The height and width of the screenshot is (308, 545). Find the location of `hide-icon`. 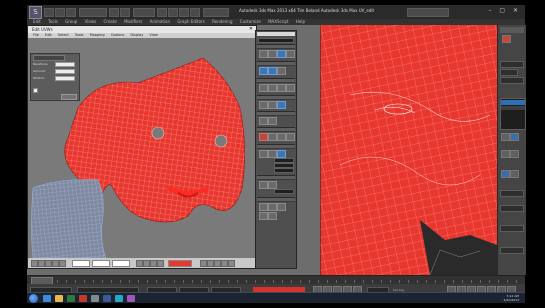

hide-icon is located at coordinates (146, 263).